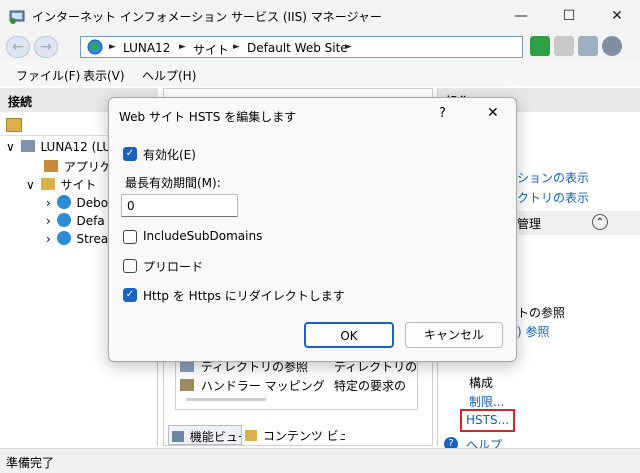  I want to click on redirect-label: Http を Https にリダイレクトします, so click(244, 296).